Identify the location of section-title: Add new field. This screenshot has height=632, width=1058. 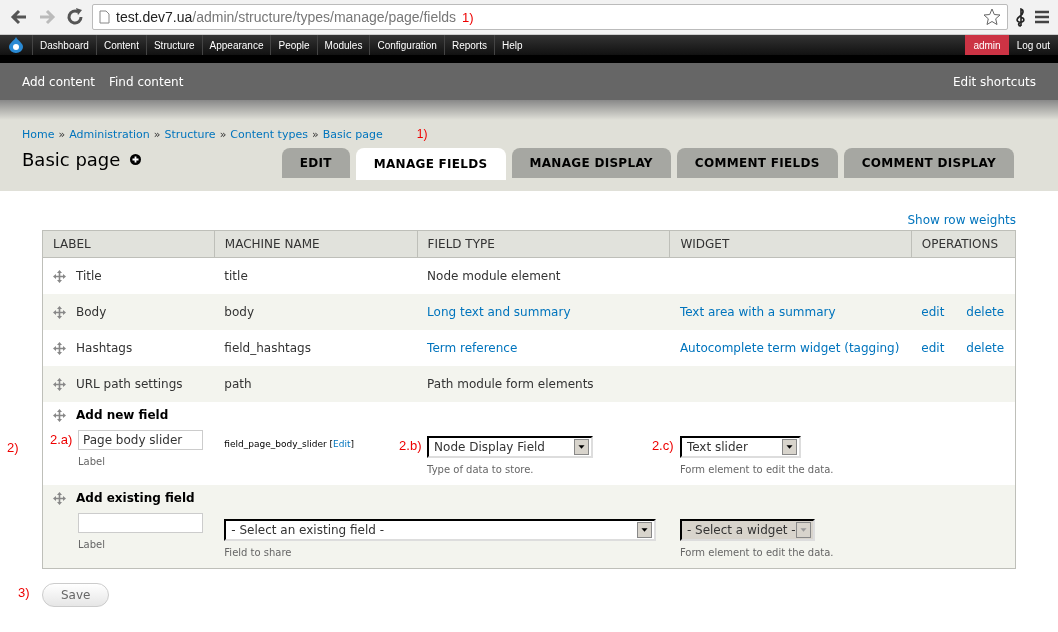
(122, 415).